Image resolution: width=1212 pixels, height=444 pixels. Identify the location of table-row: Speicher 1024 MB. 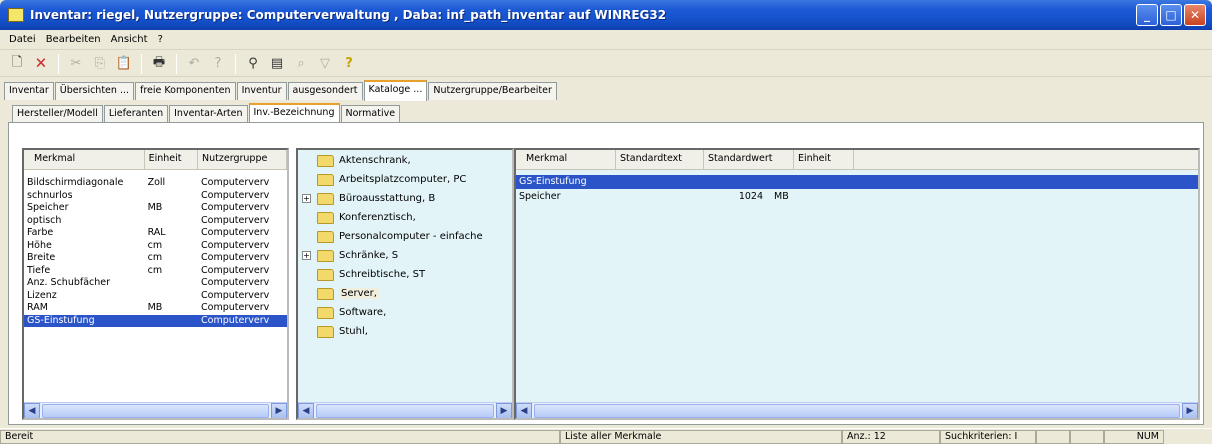
(857, 197).